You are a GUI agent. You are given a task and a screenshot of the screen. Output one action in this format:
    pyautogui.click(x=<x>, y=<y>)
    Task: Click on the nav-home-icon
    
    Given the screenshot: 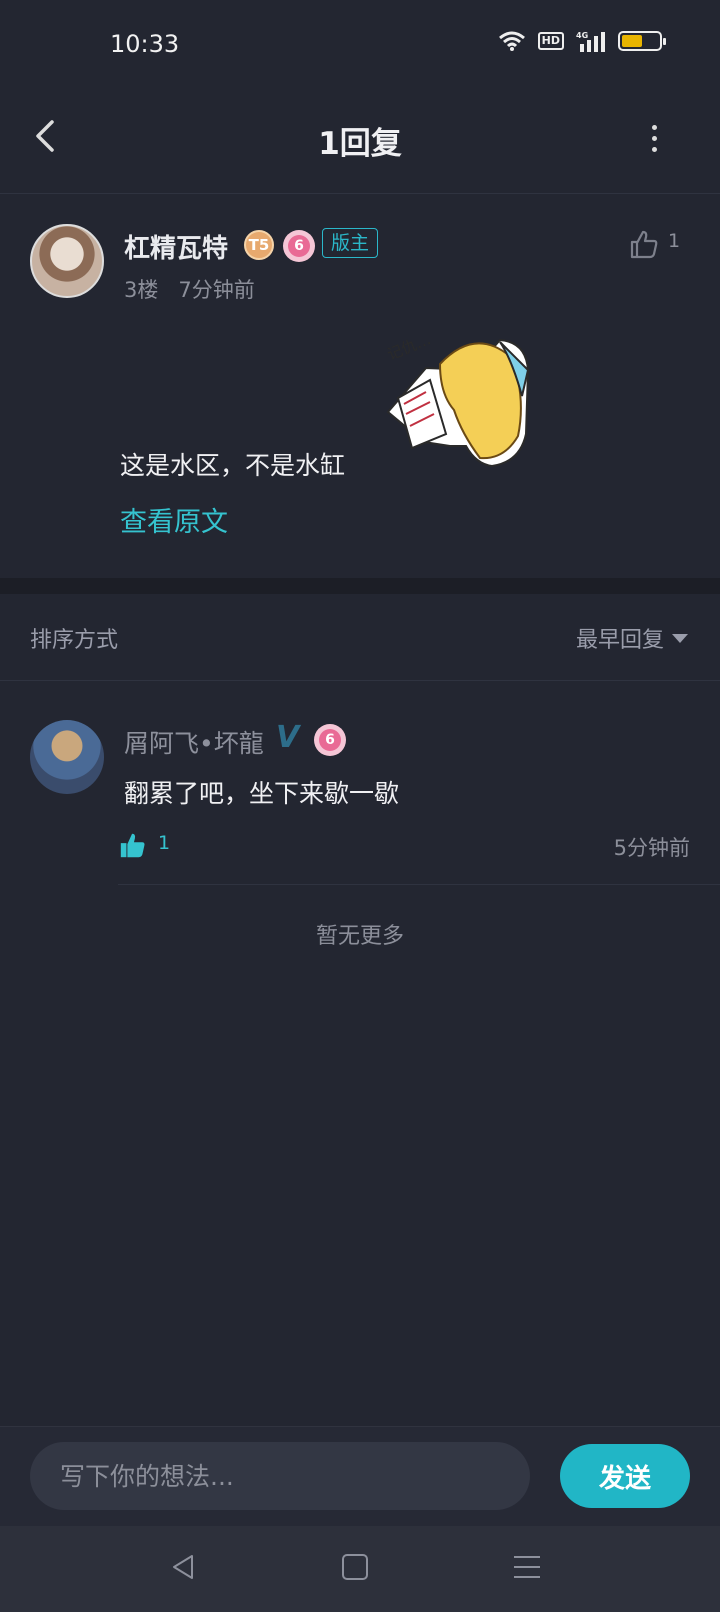 What is the action you would take?
    pyautogui.click(x=355, y=1567)
    